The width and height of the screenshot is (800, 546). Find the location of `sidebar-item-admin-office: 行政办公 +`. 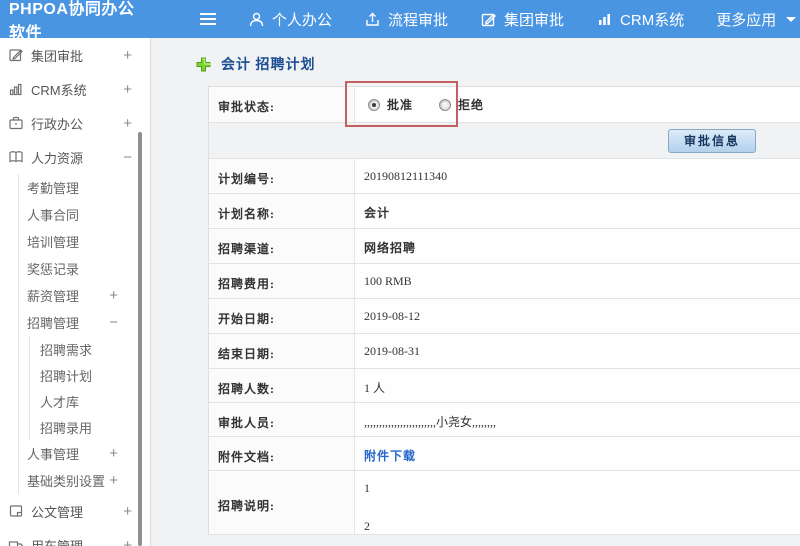

sidebar-item-admin-office: 行政办公 + is located at coordinates (75, 123).